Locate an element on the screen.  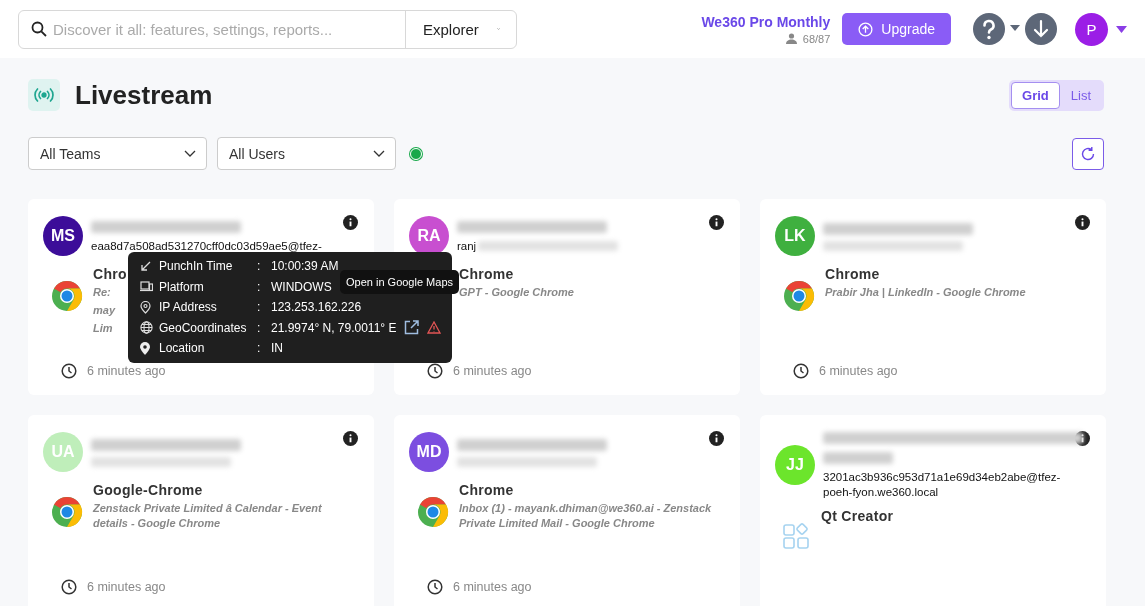
plan-name: We360 Pro Monthly is located at coordinates (766, 21).